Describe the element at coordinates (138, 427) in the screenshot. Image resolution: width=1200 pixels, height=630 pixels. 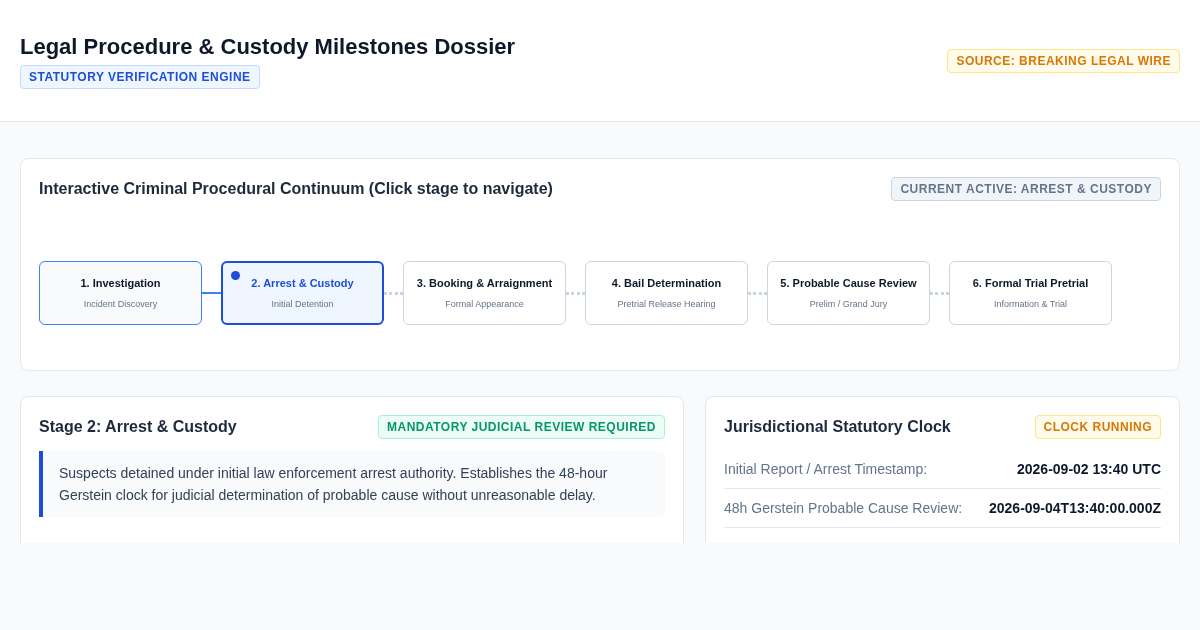
I see `card-title: Stage 2: Arrest & Custody` at that location.